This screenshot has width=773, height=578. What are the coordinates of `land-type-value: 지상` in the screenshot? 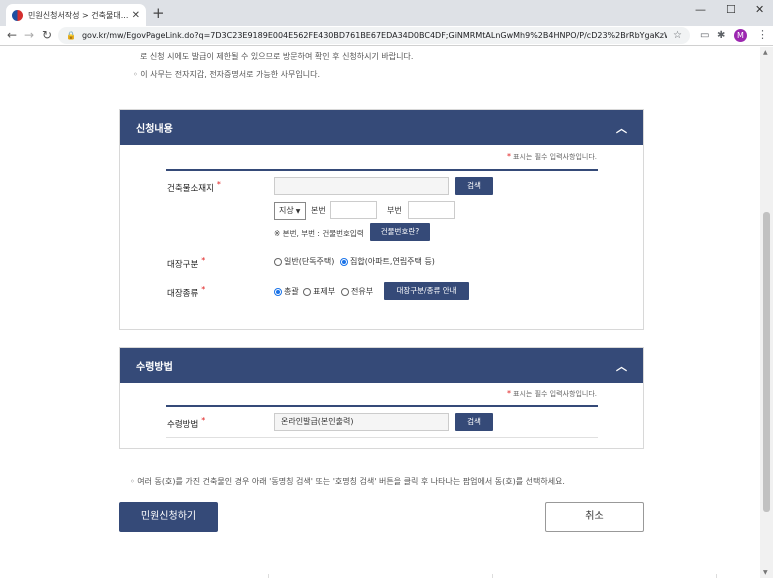 It's located at (286, 210).